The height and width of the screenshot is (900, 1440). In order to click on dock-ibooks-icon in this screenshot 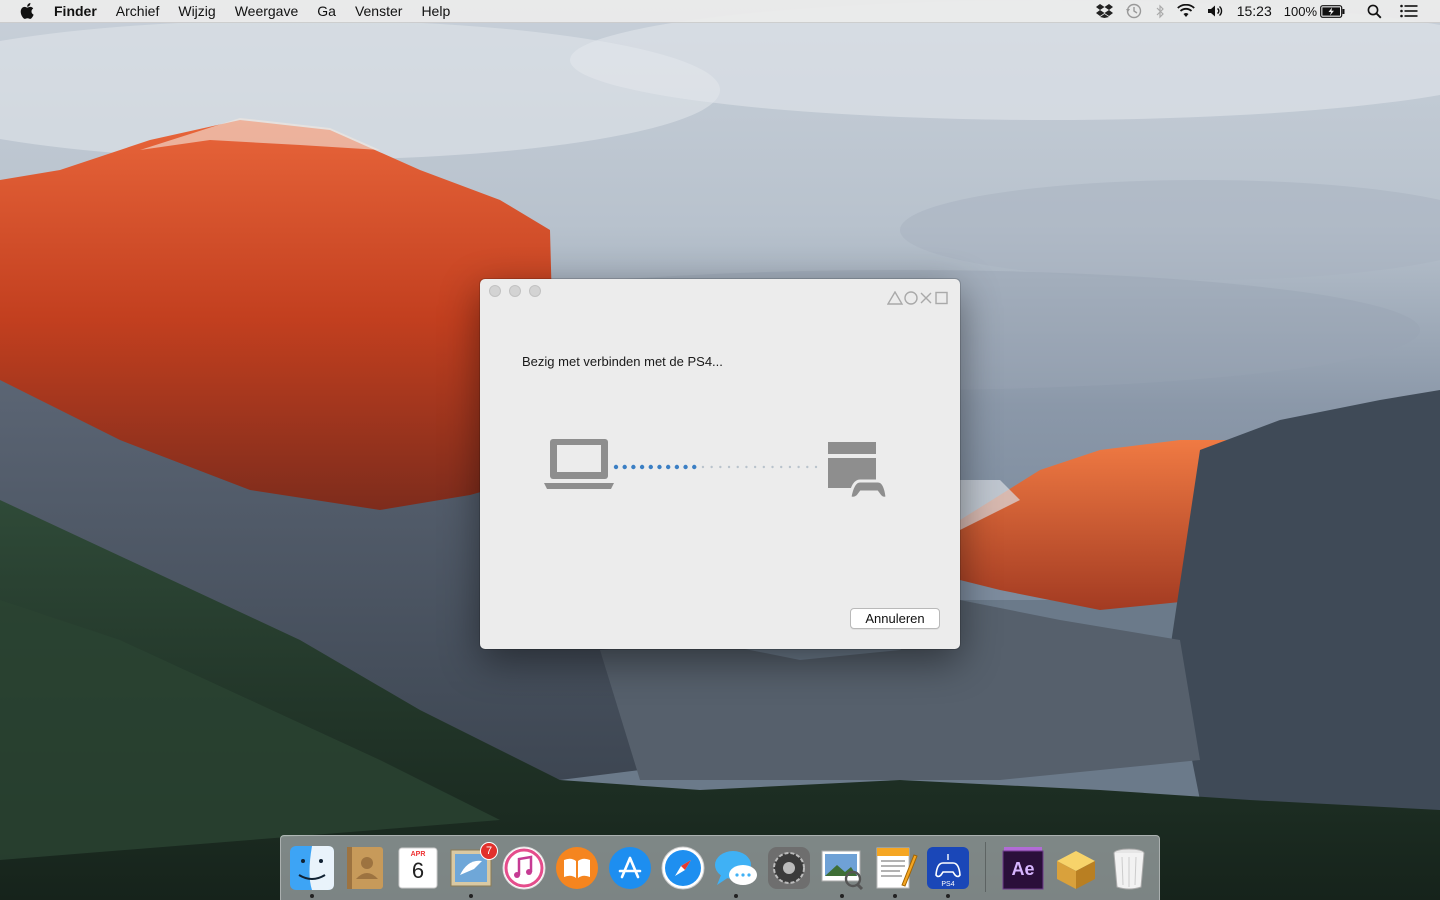, I will do `click(577, 868)`.